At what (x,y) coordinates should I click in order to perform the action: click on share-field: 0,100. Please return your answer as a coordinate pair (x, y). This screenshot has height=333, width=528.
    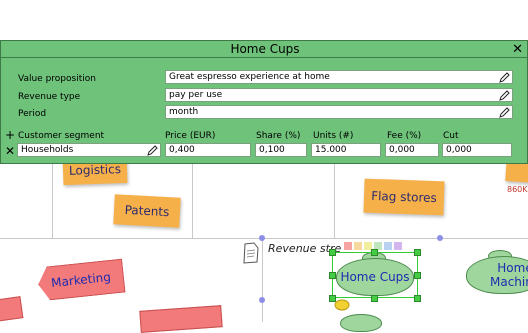
    Looking at the image, I should click on (281, 150).